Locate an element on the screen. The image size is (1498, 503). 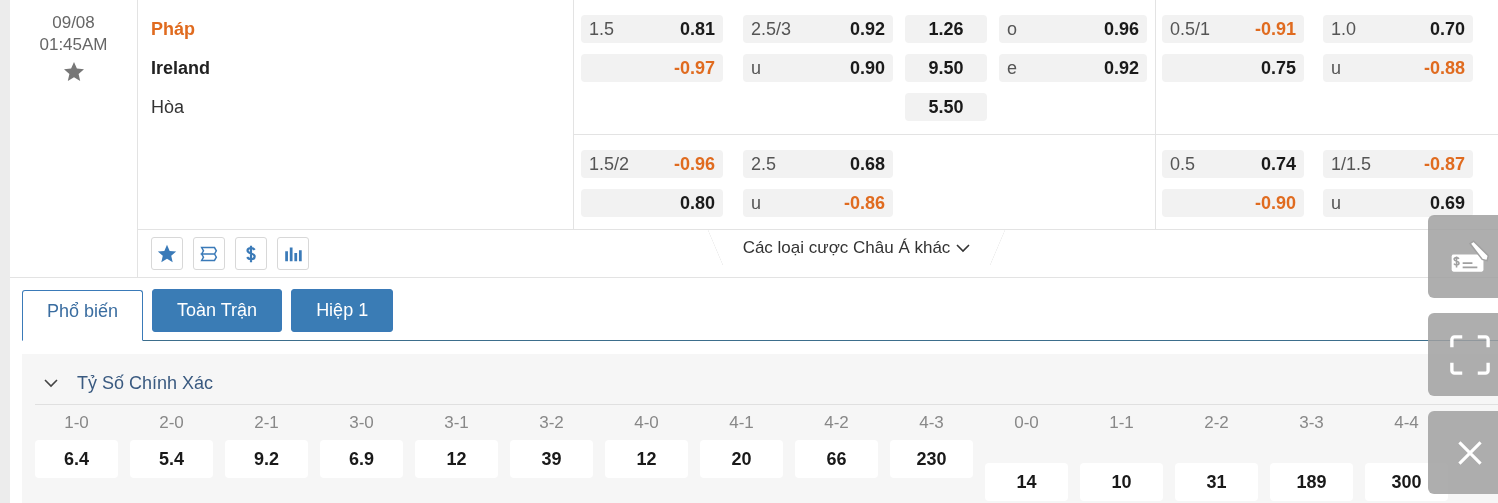
match-date: 09/08 is located at coordinates (73, 23).